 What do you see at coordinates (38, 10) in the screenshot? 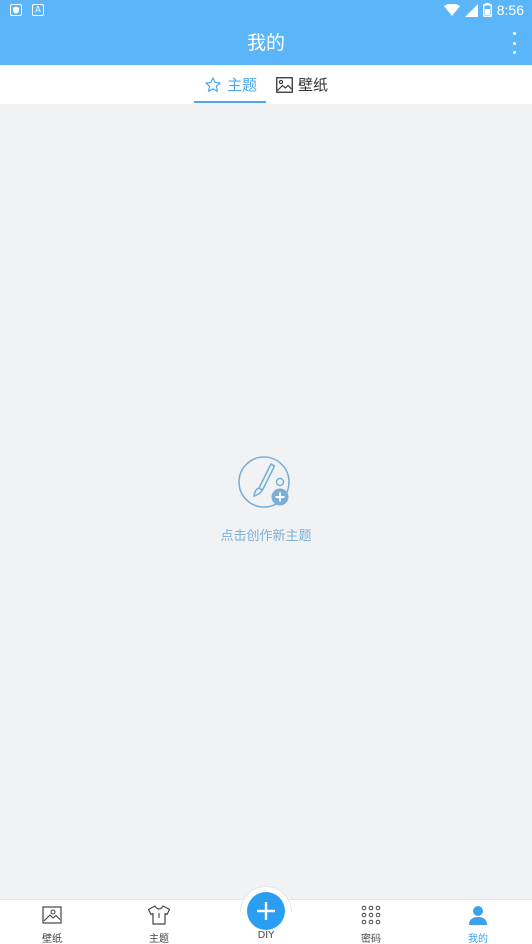
I see `app-notification-icon: A` at bounding box center [38, 10].